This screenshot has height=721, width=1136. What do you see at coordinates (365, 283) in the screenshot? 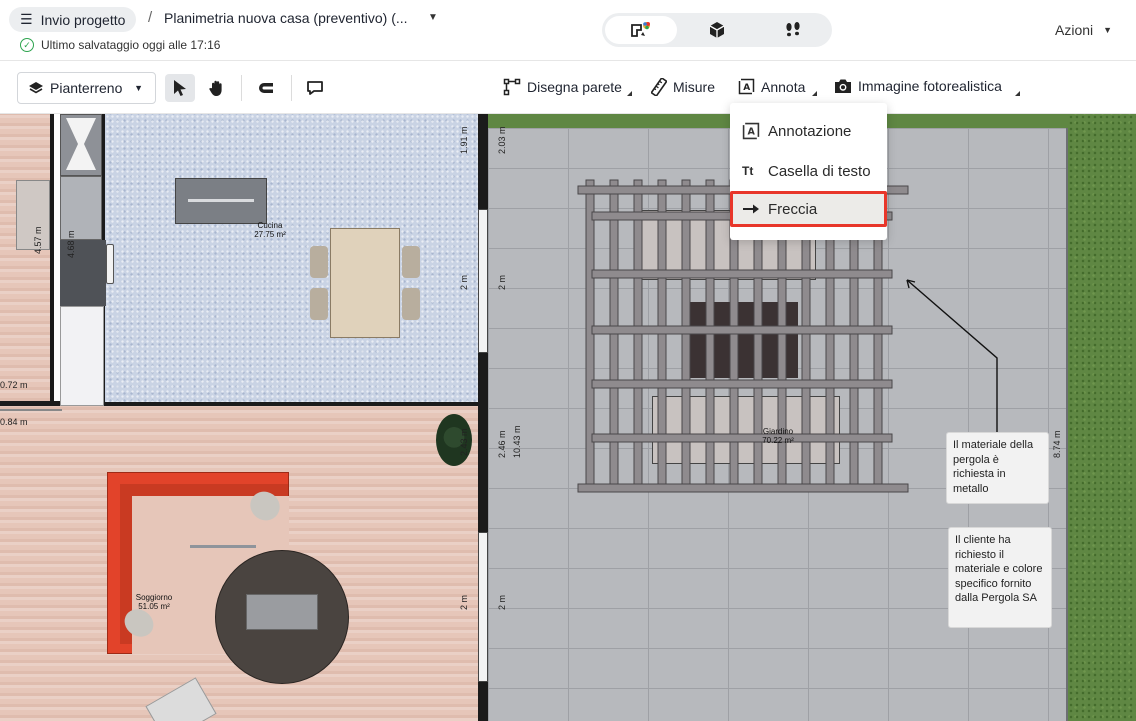
I see `dining-table` at bounding box center [365, 283].